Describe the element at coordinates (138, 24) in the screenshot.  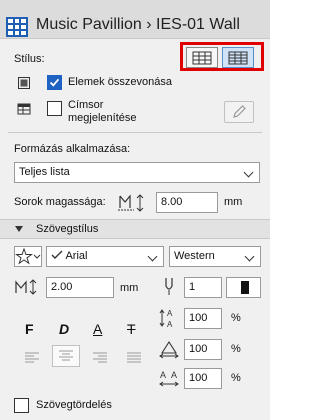
I see `window-title: Music Pavillion › IES-01 Wall` at that location.